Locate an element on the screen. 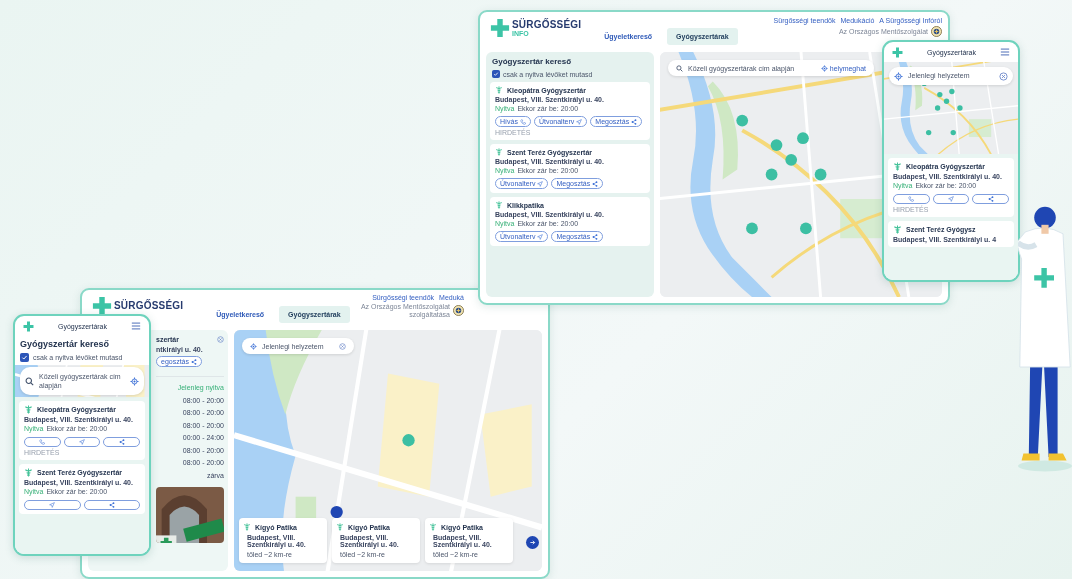  call-button is located at coordinates (42, 442).